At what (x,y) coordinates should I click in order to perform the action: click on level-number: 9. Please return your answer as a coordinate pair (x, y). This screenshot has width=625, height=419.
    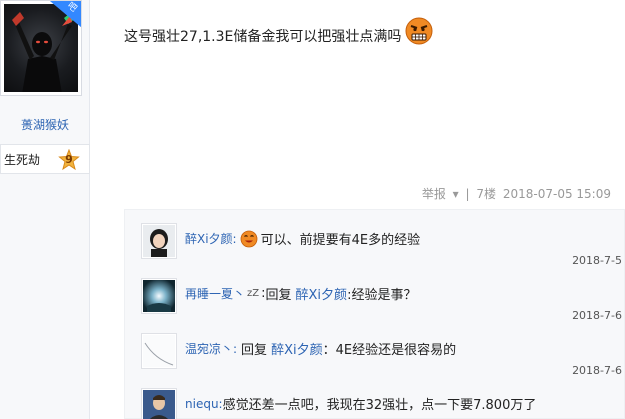
    Looking at the image, I should click on (69, 159).